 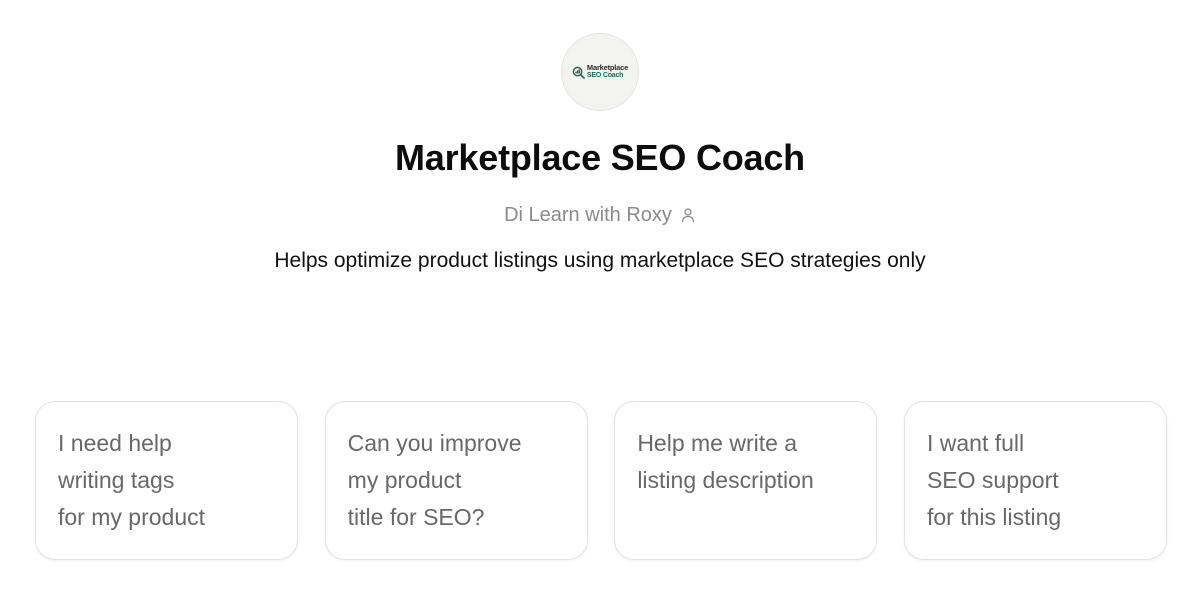 What do you see at coordinates (131, 480) in the screenshot?
I see `starter-text: I need help writing tags for my product` at bounding box center [131, 480].